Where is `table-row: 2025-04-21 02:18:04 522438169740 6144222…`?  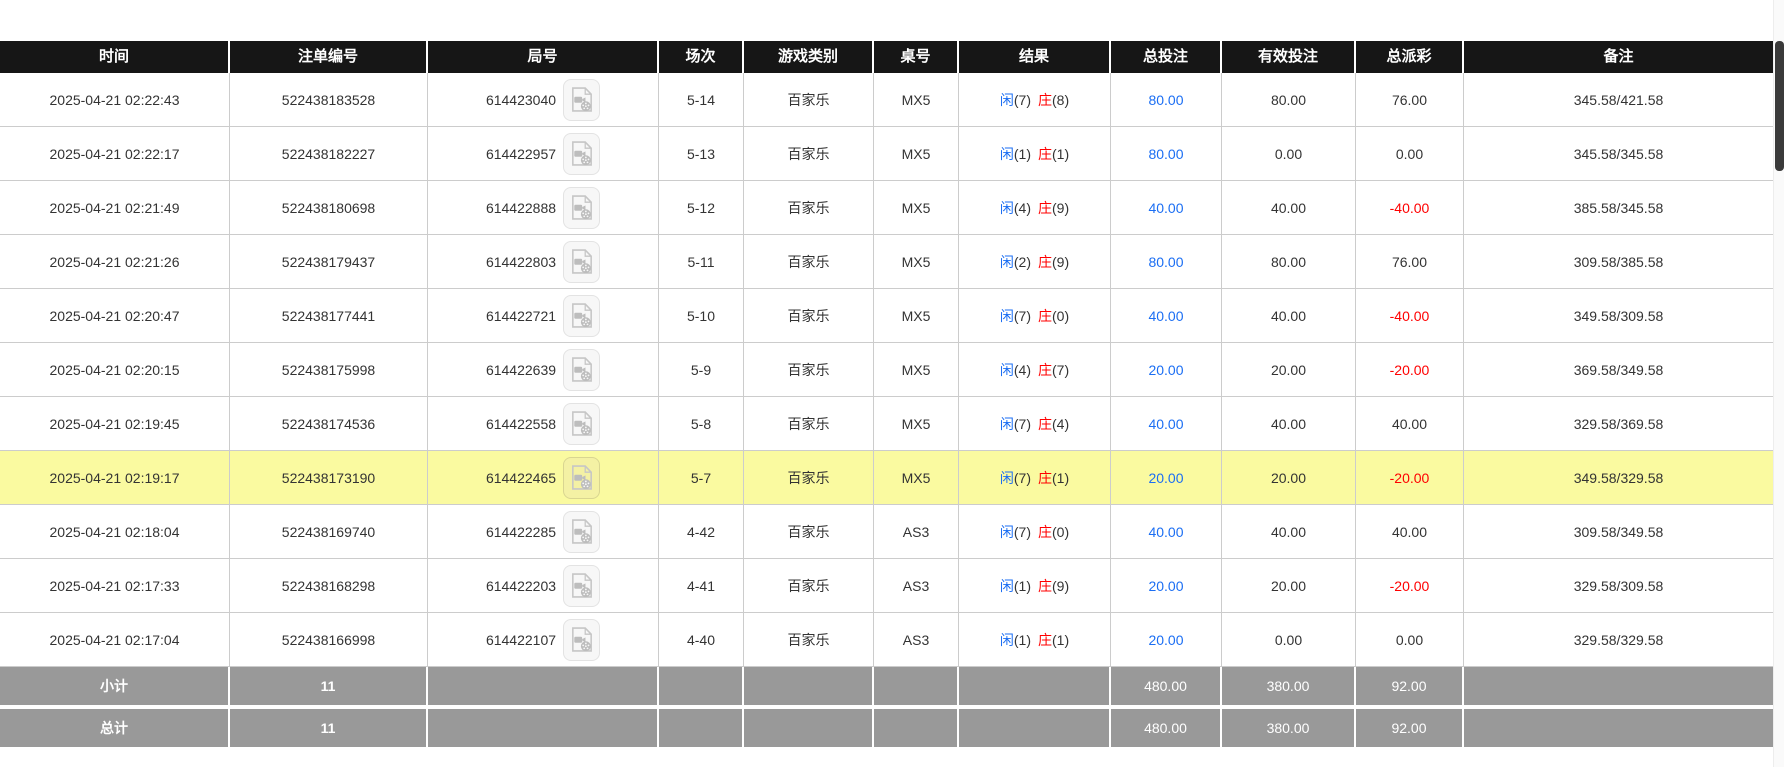 table-row: 2025-04-21 02:18:04 522438169740 6144222… is located at coordinates (886, 532).